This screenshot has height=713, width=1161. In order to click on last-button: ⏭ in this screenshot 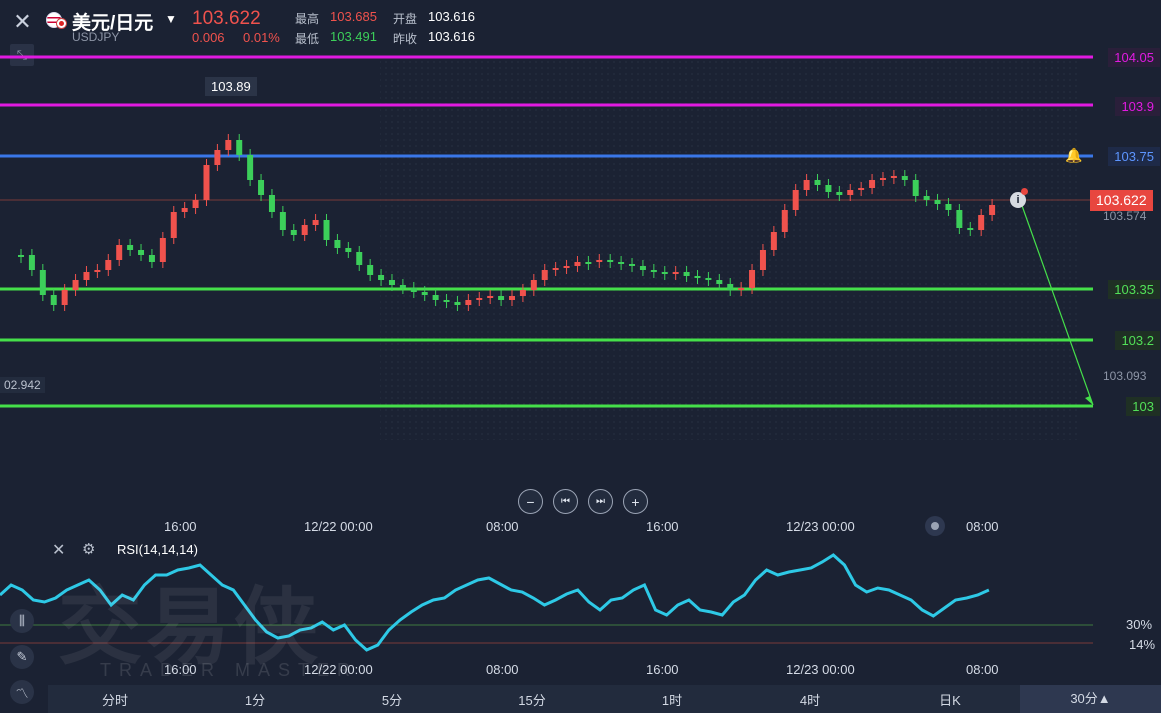, I will do `click(600, 501)`.